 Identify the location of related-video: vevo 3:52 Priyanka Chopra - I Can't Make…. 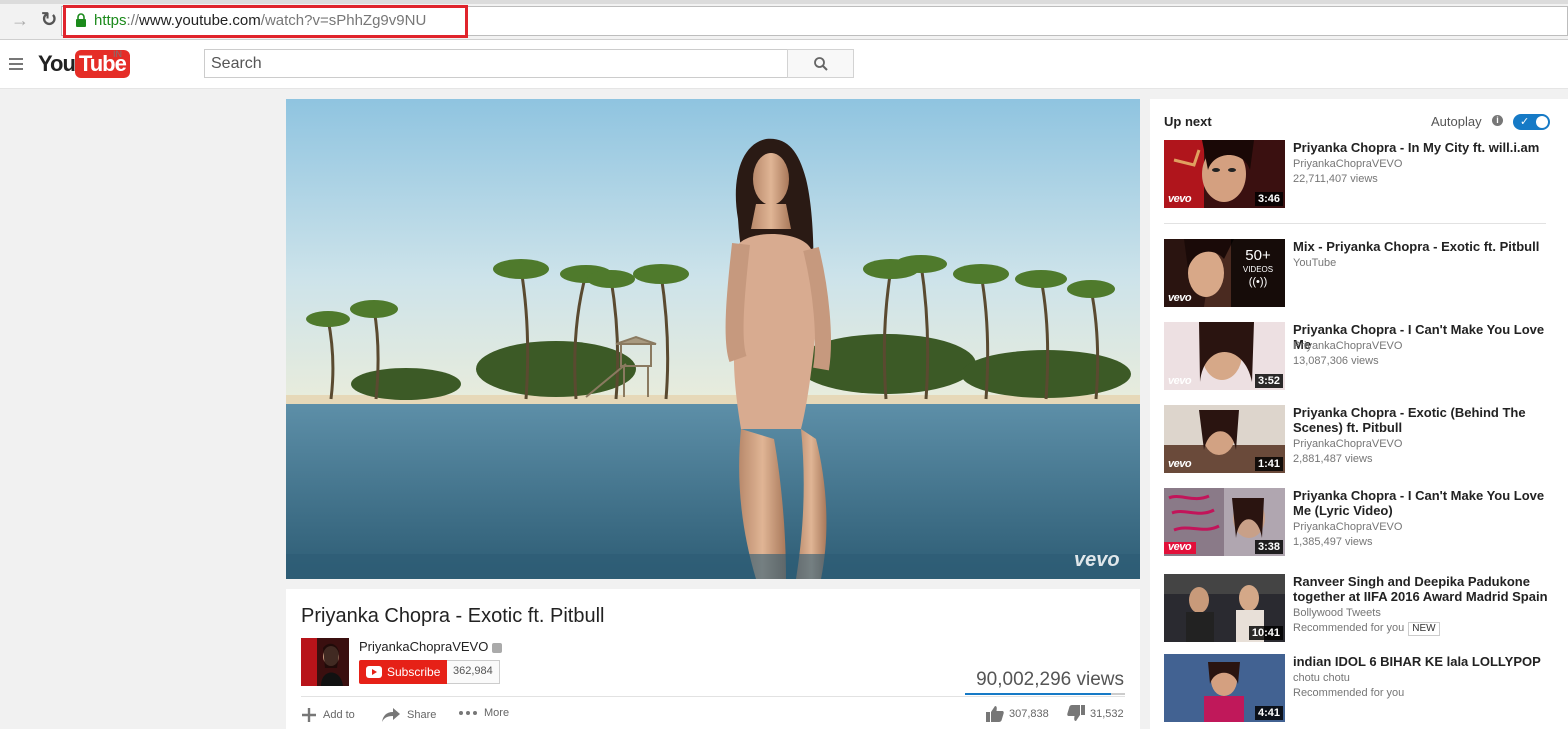
(1364, 356).